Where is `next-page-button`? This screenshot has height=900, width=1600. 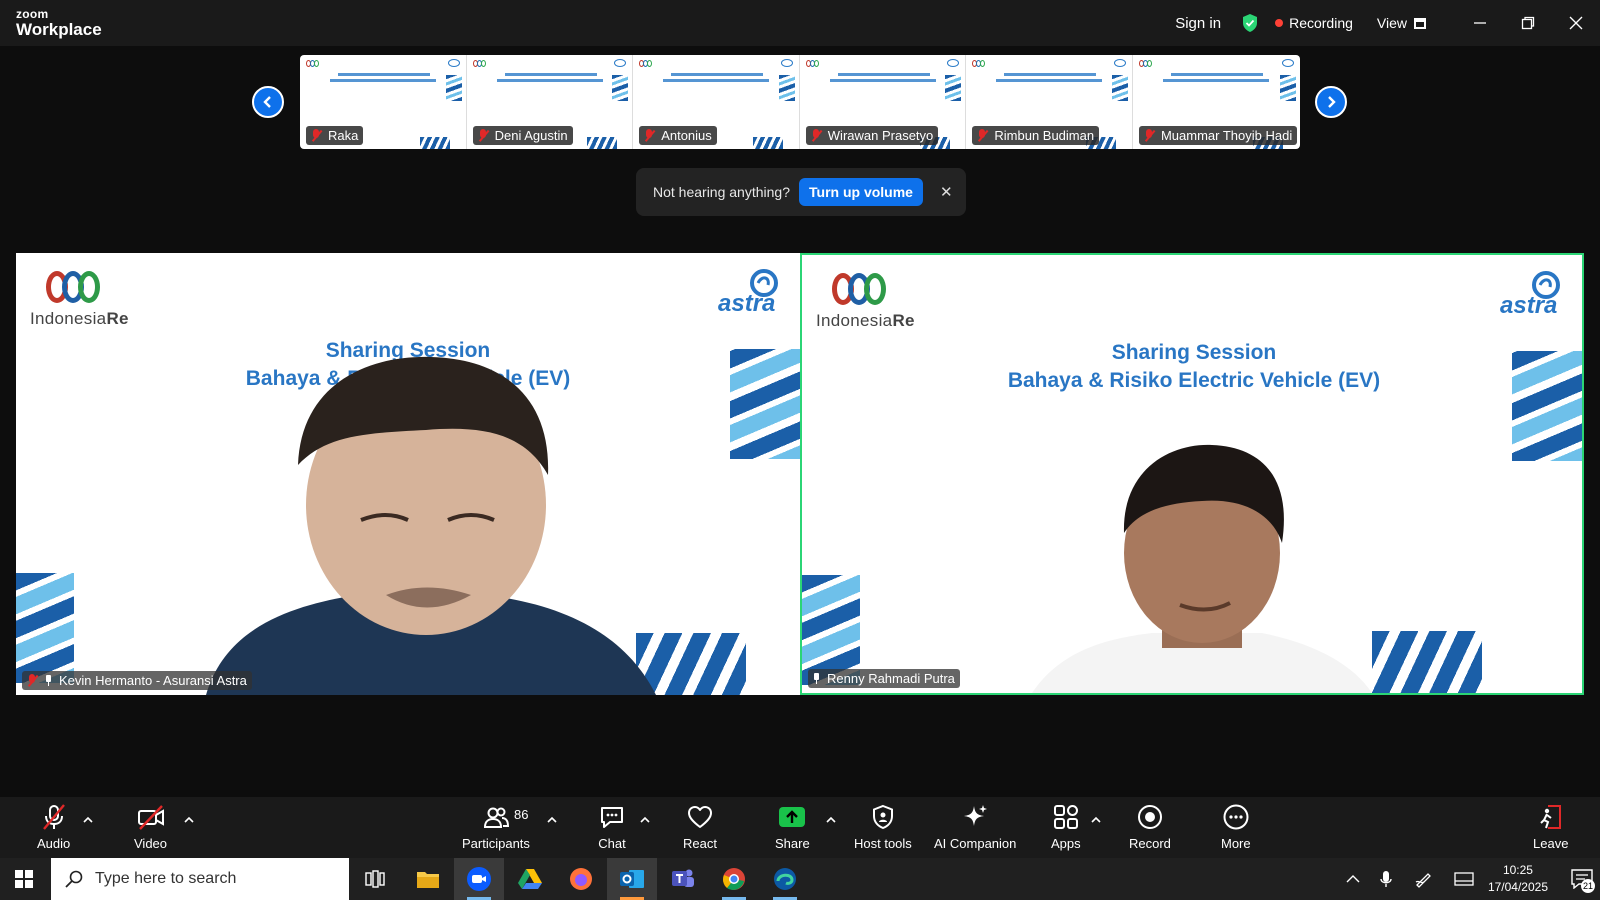 next-page-button is located at coordinates (1331, 102).